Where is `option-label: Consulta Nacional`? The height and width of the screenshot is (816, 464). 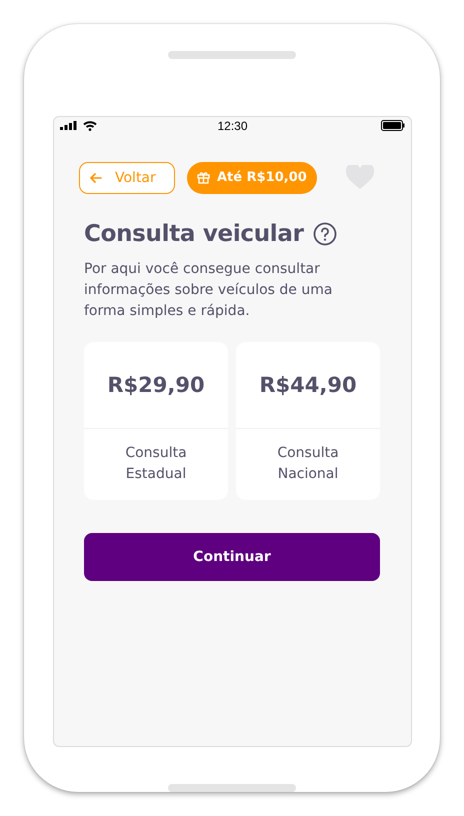 option-label: Consulta Nacional is located at coordinates (308, 464).